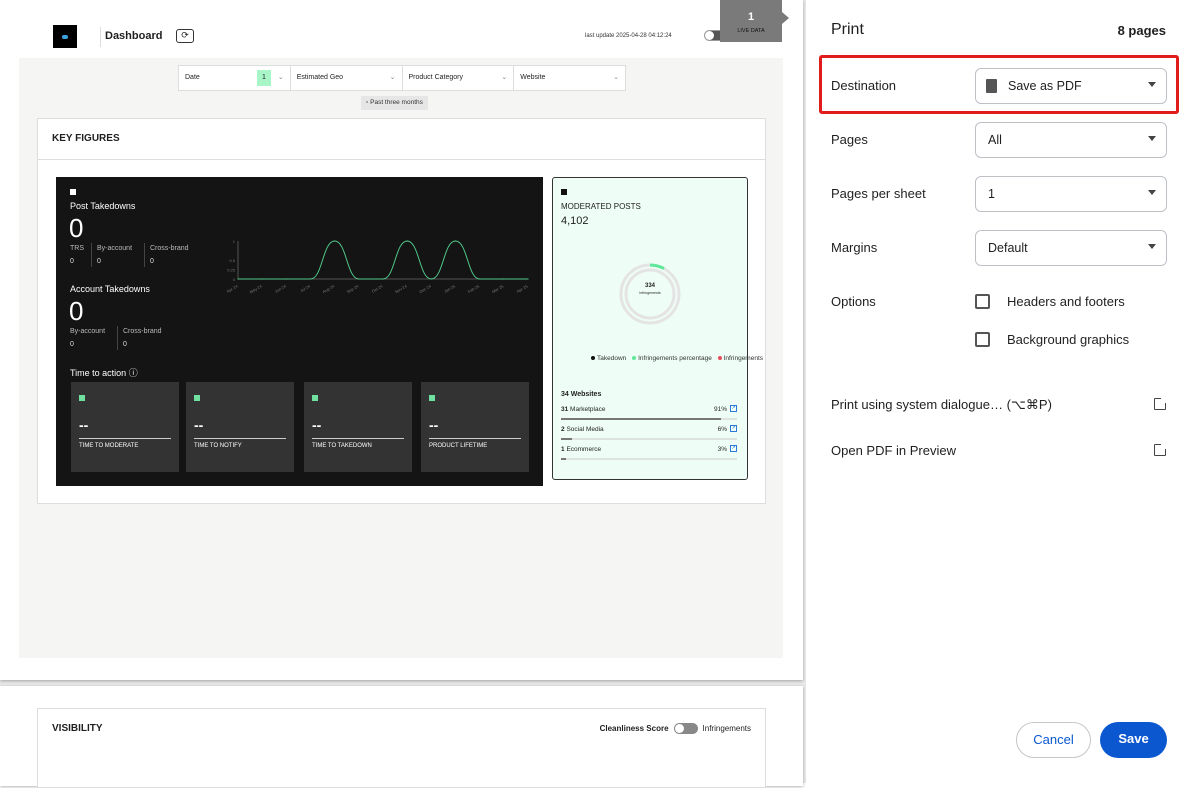 This screenshot has height=788, width=1186. What do you see at coordinates (103, 206) in the screenshot?
I see `post-takedowns-label: Post Takedowns` at bounding box center [103, 206].